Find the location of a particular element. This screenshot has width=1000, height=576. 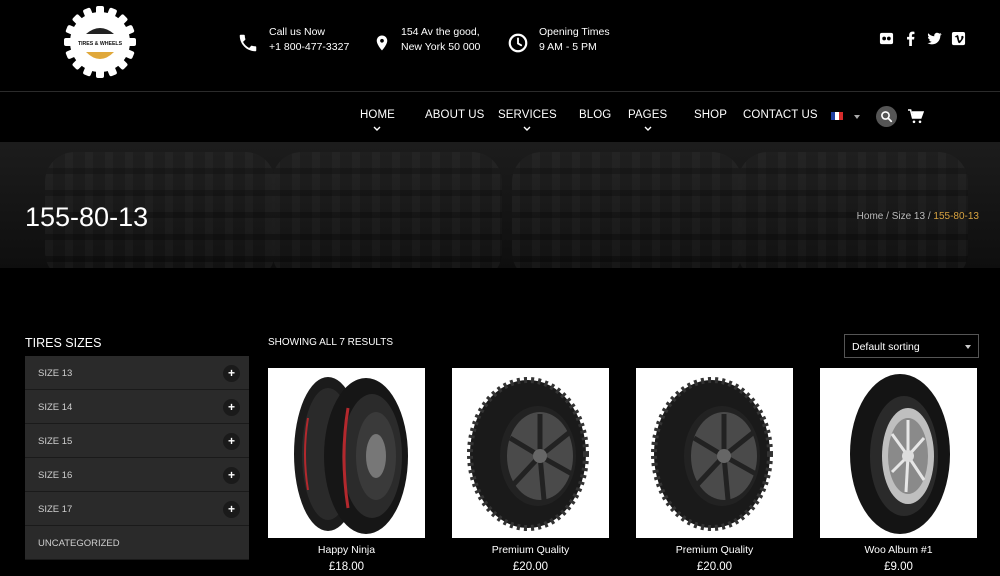

breadcrumb: Home / Size 13 / 155-80-13 is located at coordinates (918, 216).